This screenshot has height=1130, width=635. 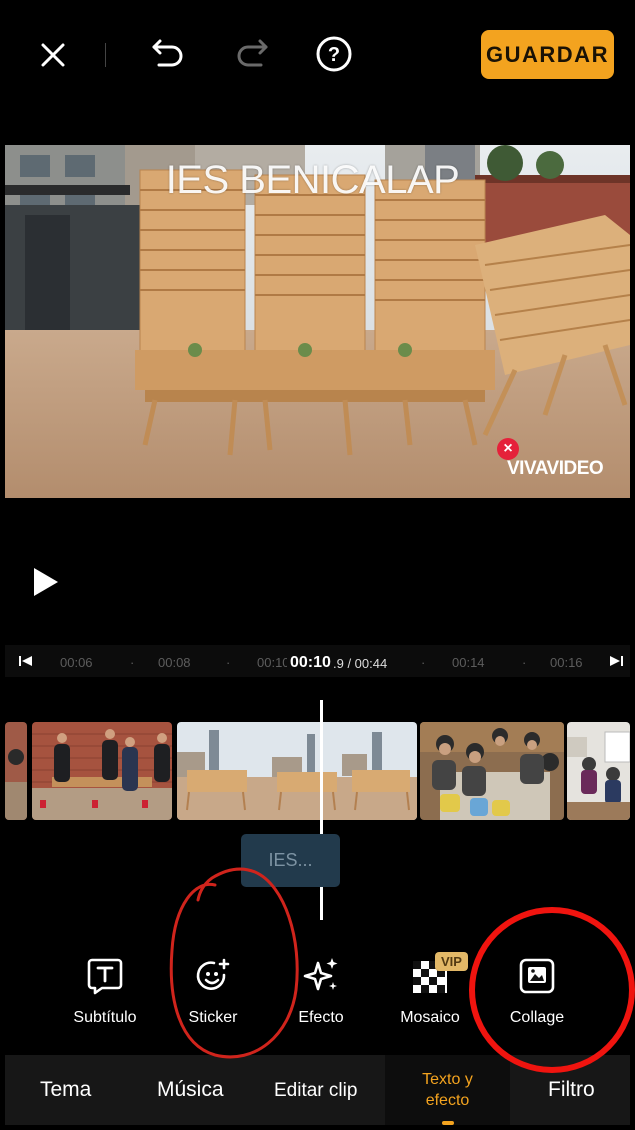 What do you see at coordinates (252, 54) in the screenshot?
I see `redo-icon` at bounding box center [252, 54].